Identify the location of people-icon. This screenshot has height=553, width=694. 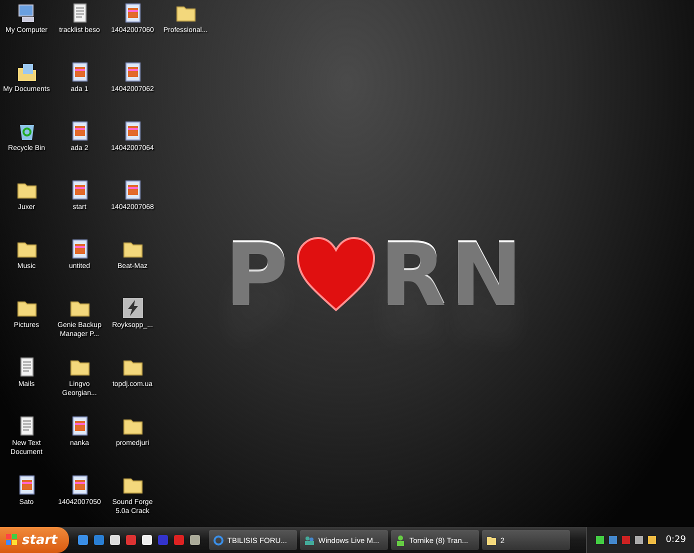
(310, 540).